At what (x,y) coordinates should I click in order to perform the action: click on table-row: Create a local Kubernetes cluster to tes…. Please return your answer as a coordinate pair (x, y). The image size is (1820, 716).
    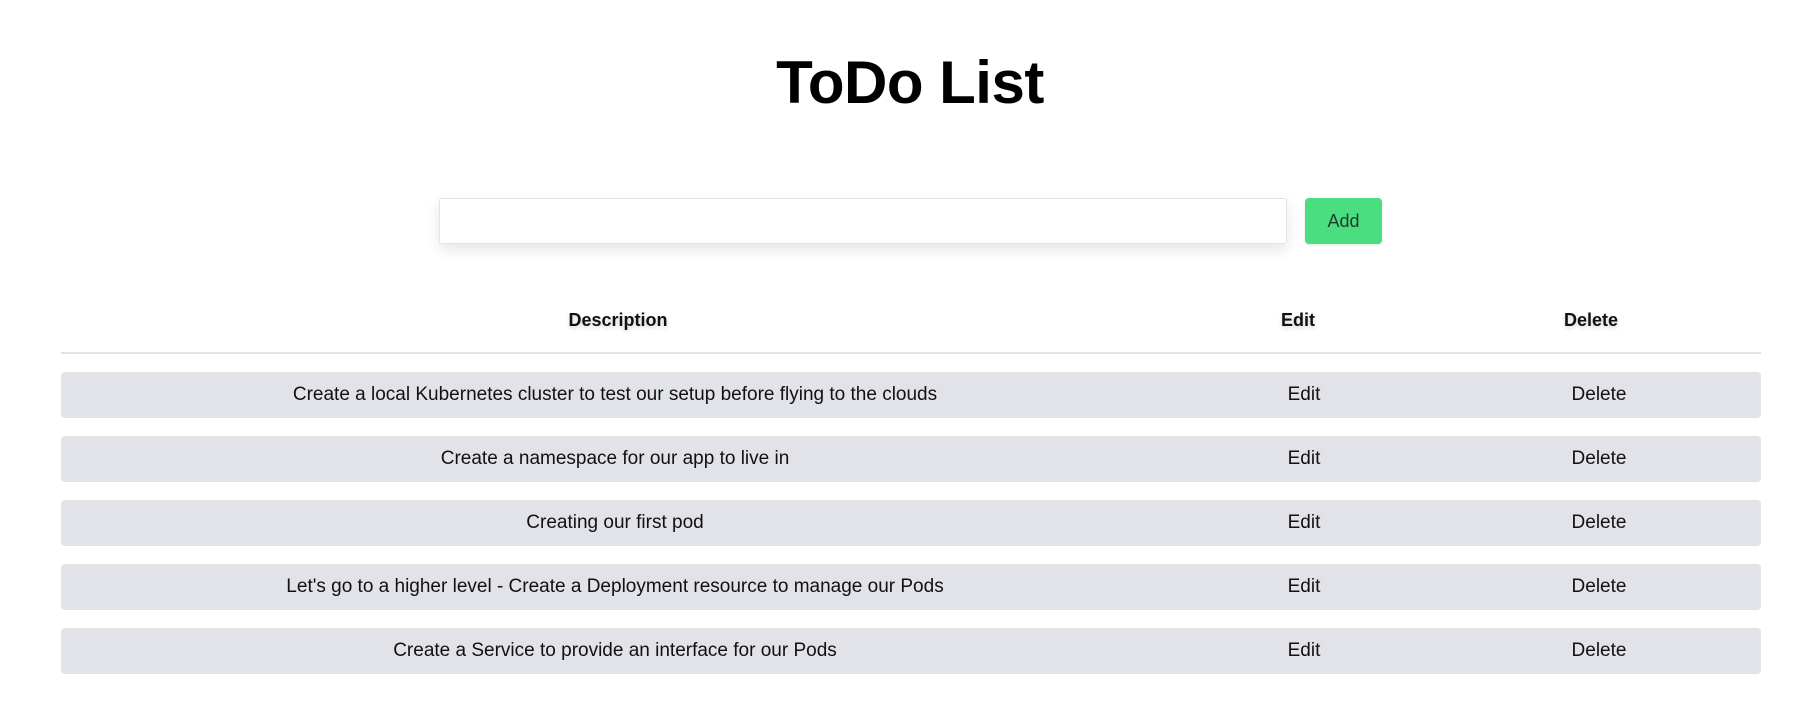
    Looking at the image, I should click on (911, 395).